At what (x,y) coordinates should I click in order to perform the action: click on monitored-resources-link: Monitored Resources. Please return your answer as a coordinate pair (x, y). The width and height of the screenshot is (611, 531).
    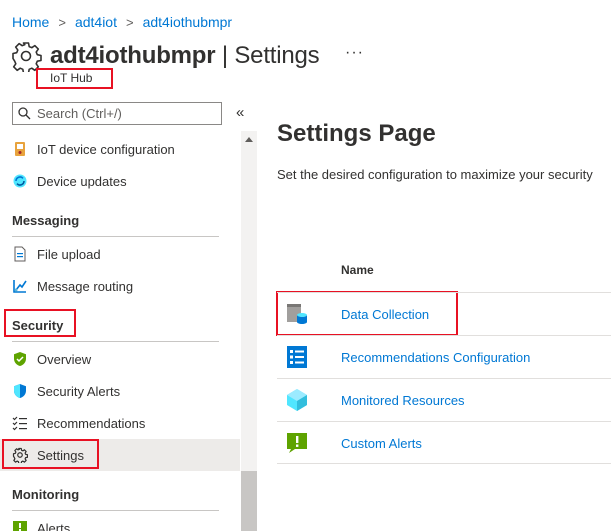
    Looking at the image, I should click on (403, 400).